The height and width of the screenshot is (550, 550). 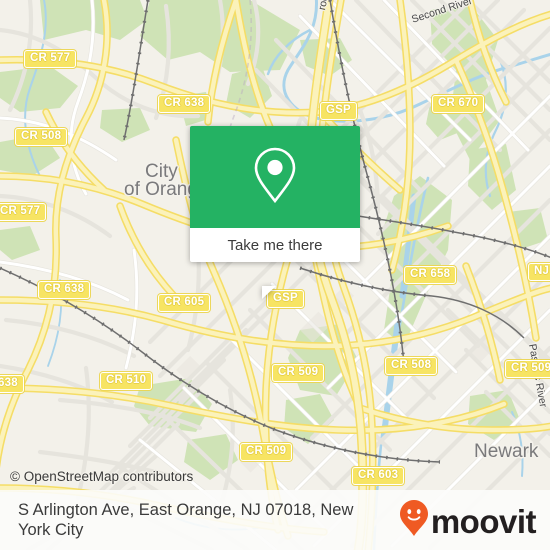 What do you see at coordinates (101, 476) in the screenshot?
I see `osm-attribution: © OpenStreetMap contributors` at bounding box center [101, 476].